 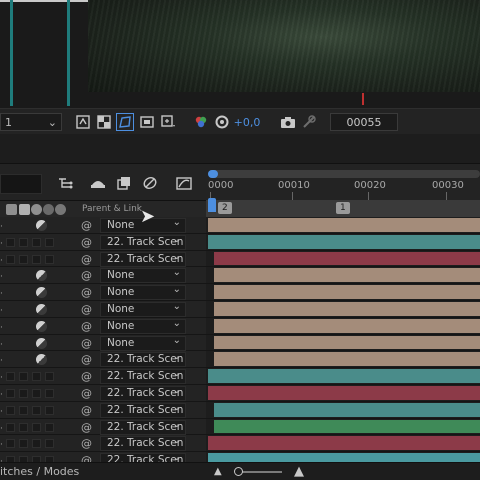 What do you see at coordinates (21, 184) in the screenshot?
I see `layer-search-input` at bounding box center [21, 184].